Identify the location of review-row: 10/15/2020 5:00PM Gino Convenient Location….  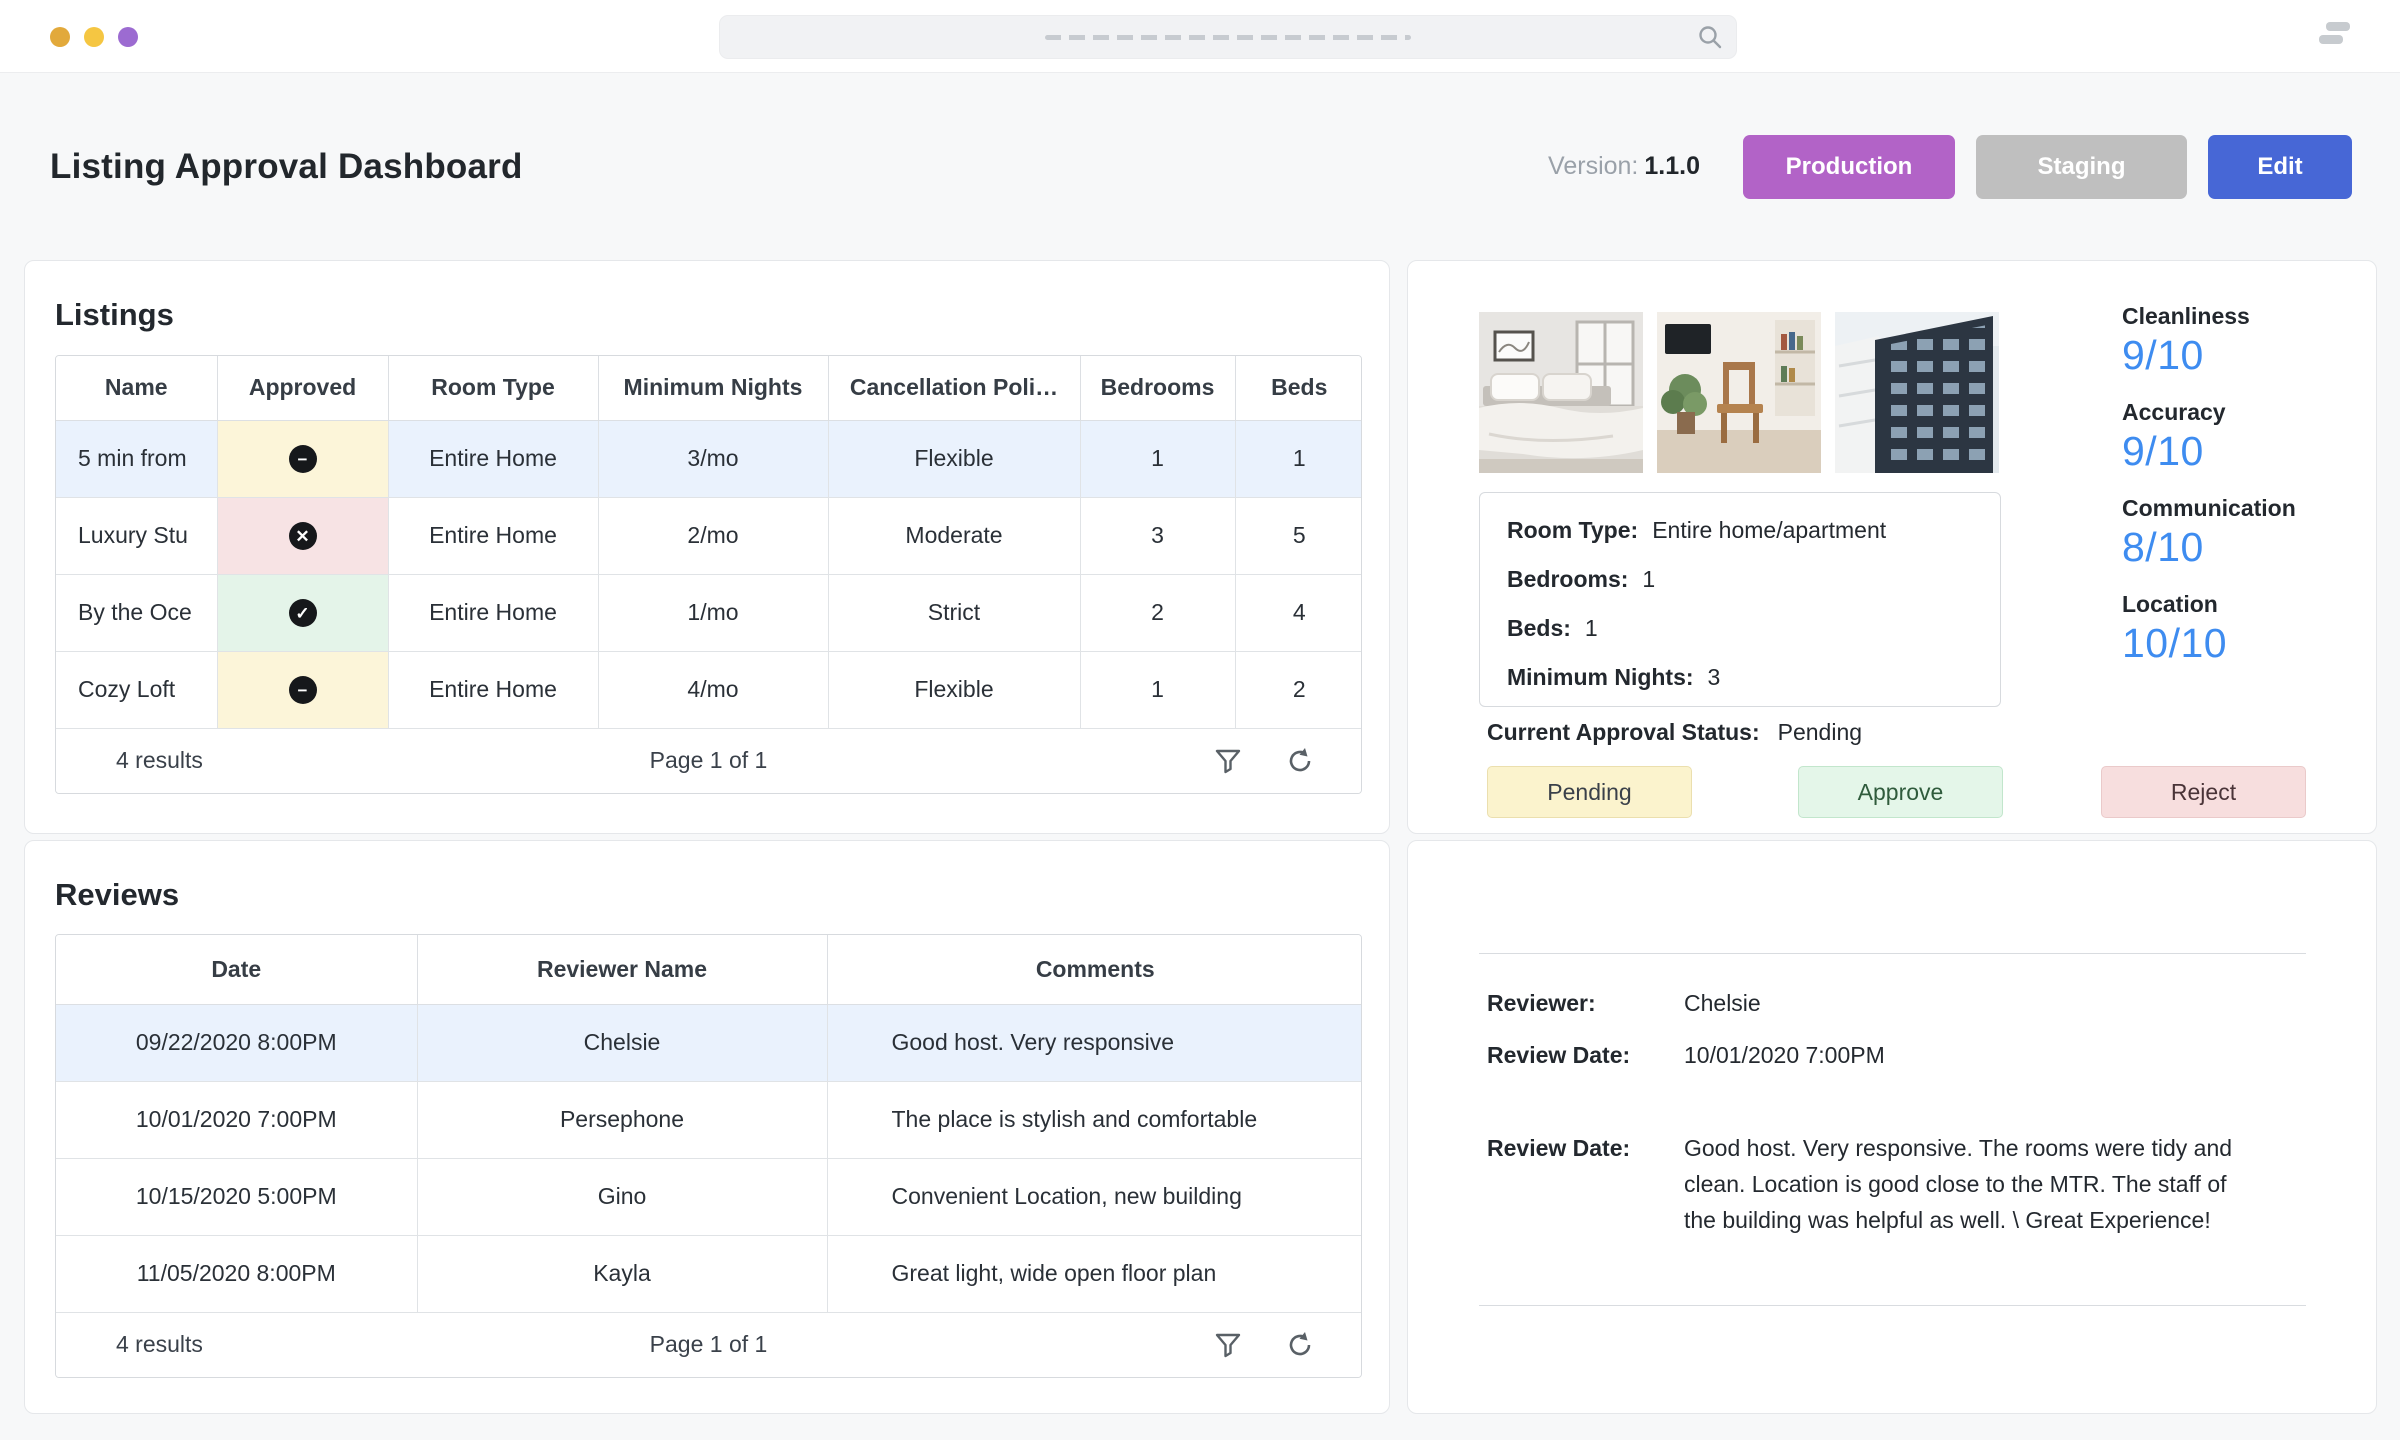
(708, 1197).